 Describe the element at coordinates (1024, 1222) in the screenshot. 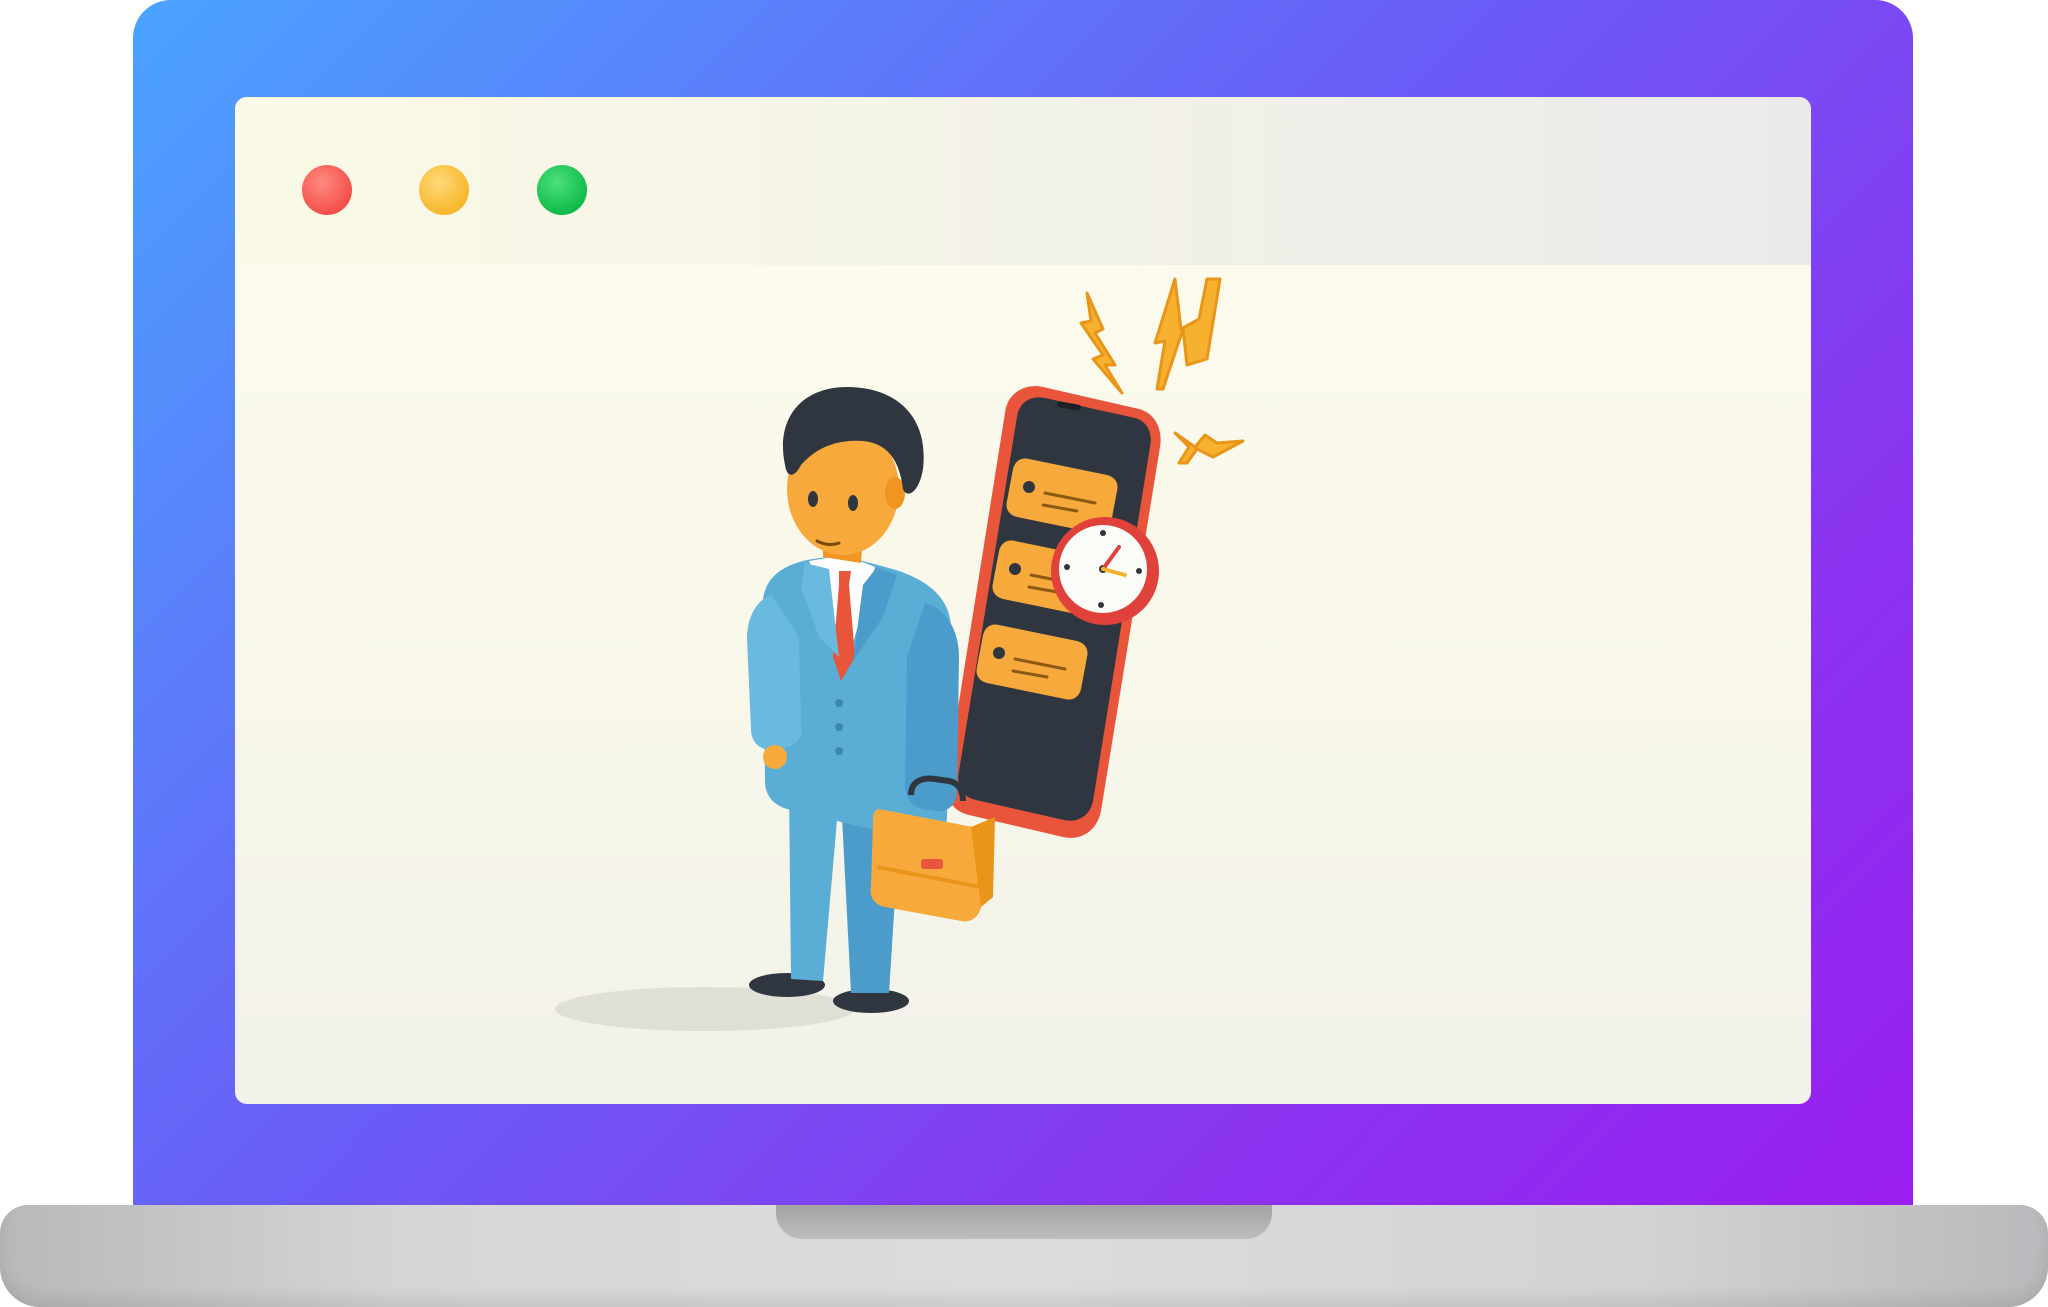

I see `laptop-notch` at that location.